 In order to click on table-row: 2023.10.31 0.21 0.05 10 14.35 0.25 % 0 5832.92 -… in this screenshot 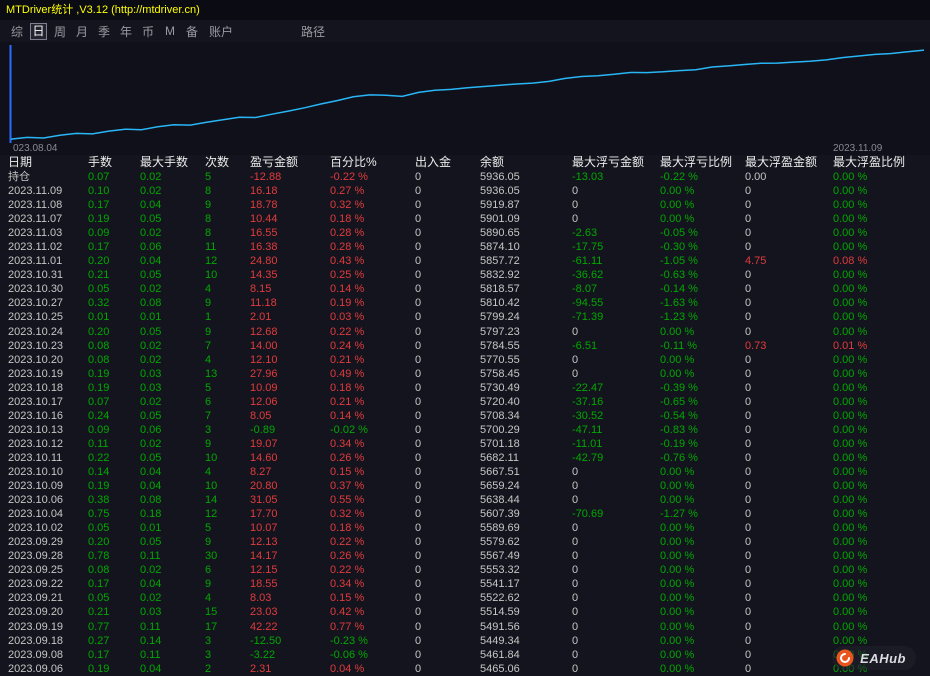, I will do `click(465, 275)`.